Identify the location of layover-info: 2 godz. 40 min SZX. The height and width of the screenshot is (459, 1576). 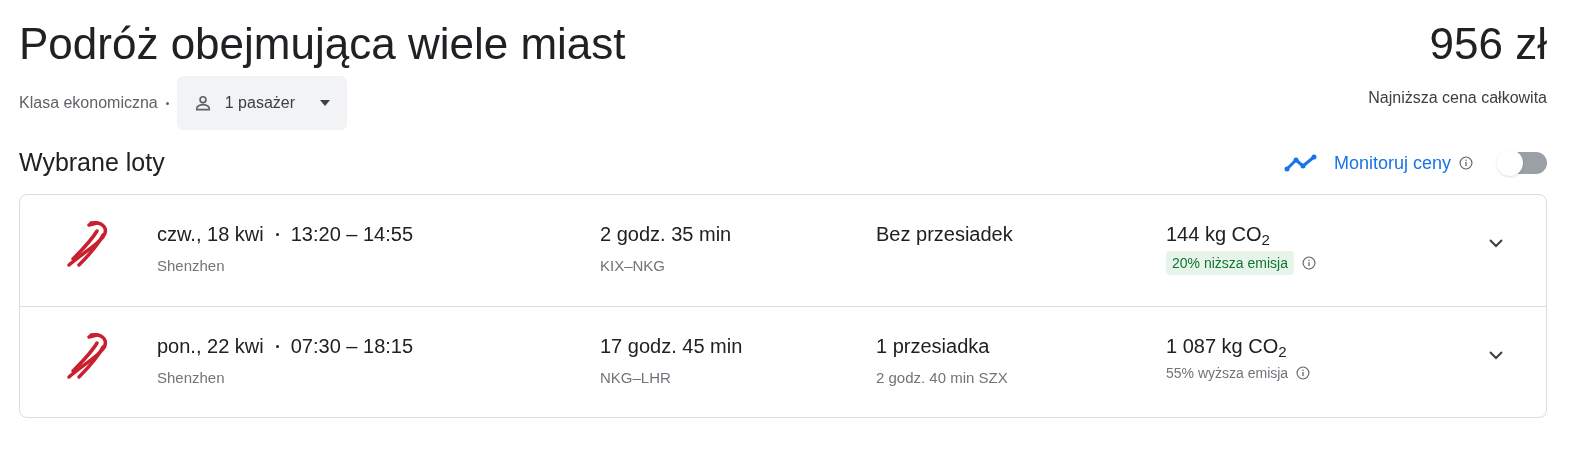
(942, 378).